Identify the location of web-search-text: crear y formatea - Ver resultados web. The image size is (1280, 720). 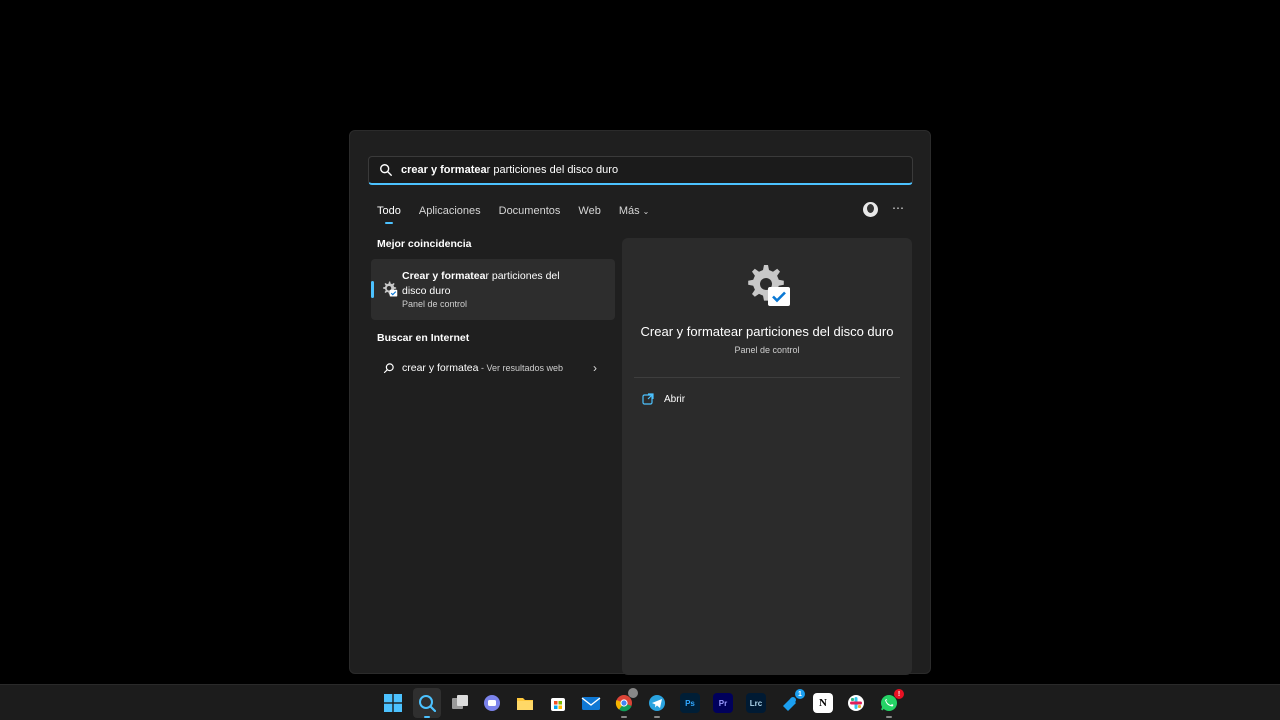
(482, 368).